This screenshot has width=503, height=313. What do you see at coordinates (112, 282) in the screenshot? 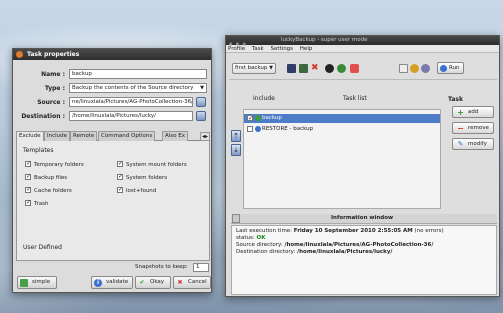
I see `validate-button: i validate` at bounding box center [112, 282].